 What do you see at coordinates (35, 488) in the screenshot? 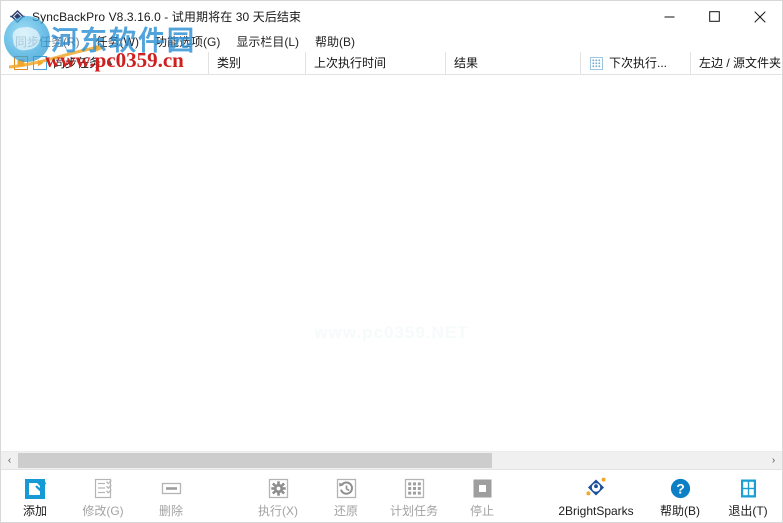
I see `add-task-icon` at bounding box center [35, 488].